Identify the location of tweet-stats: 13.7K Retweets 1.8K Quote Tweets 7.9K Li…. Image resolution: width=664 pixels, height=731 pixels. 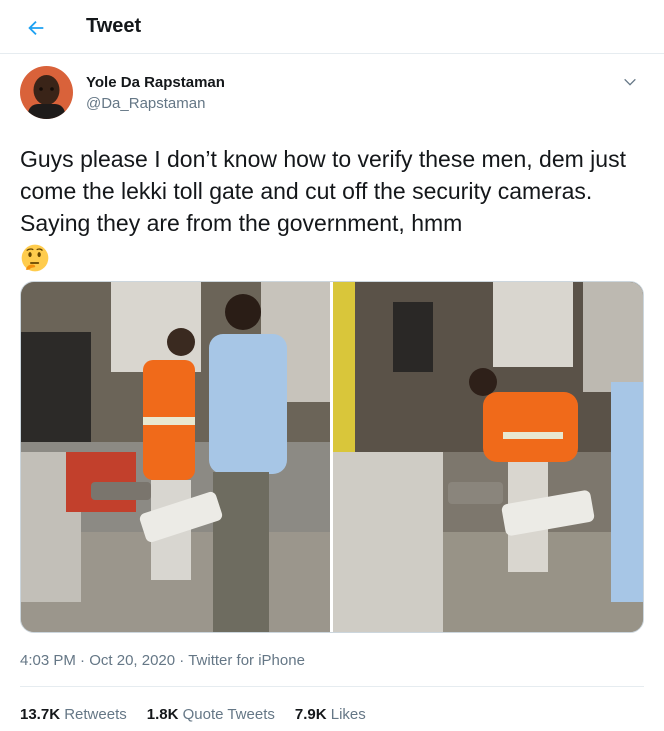
(193, 714).